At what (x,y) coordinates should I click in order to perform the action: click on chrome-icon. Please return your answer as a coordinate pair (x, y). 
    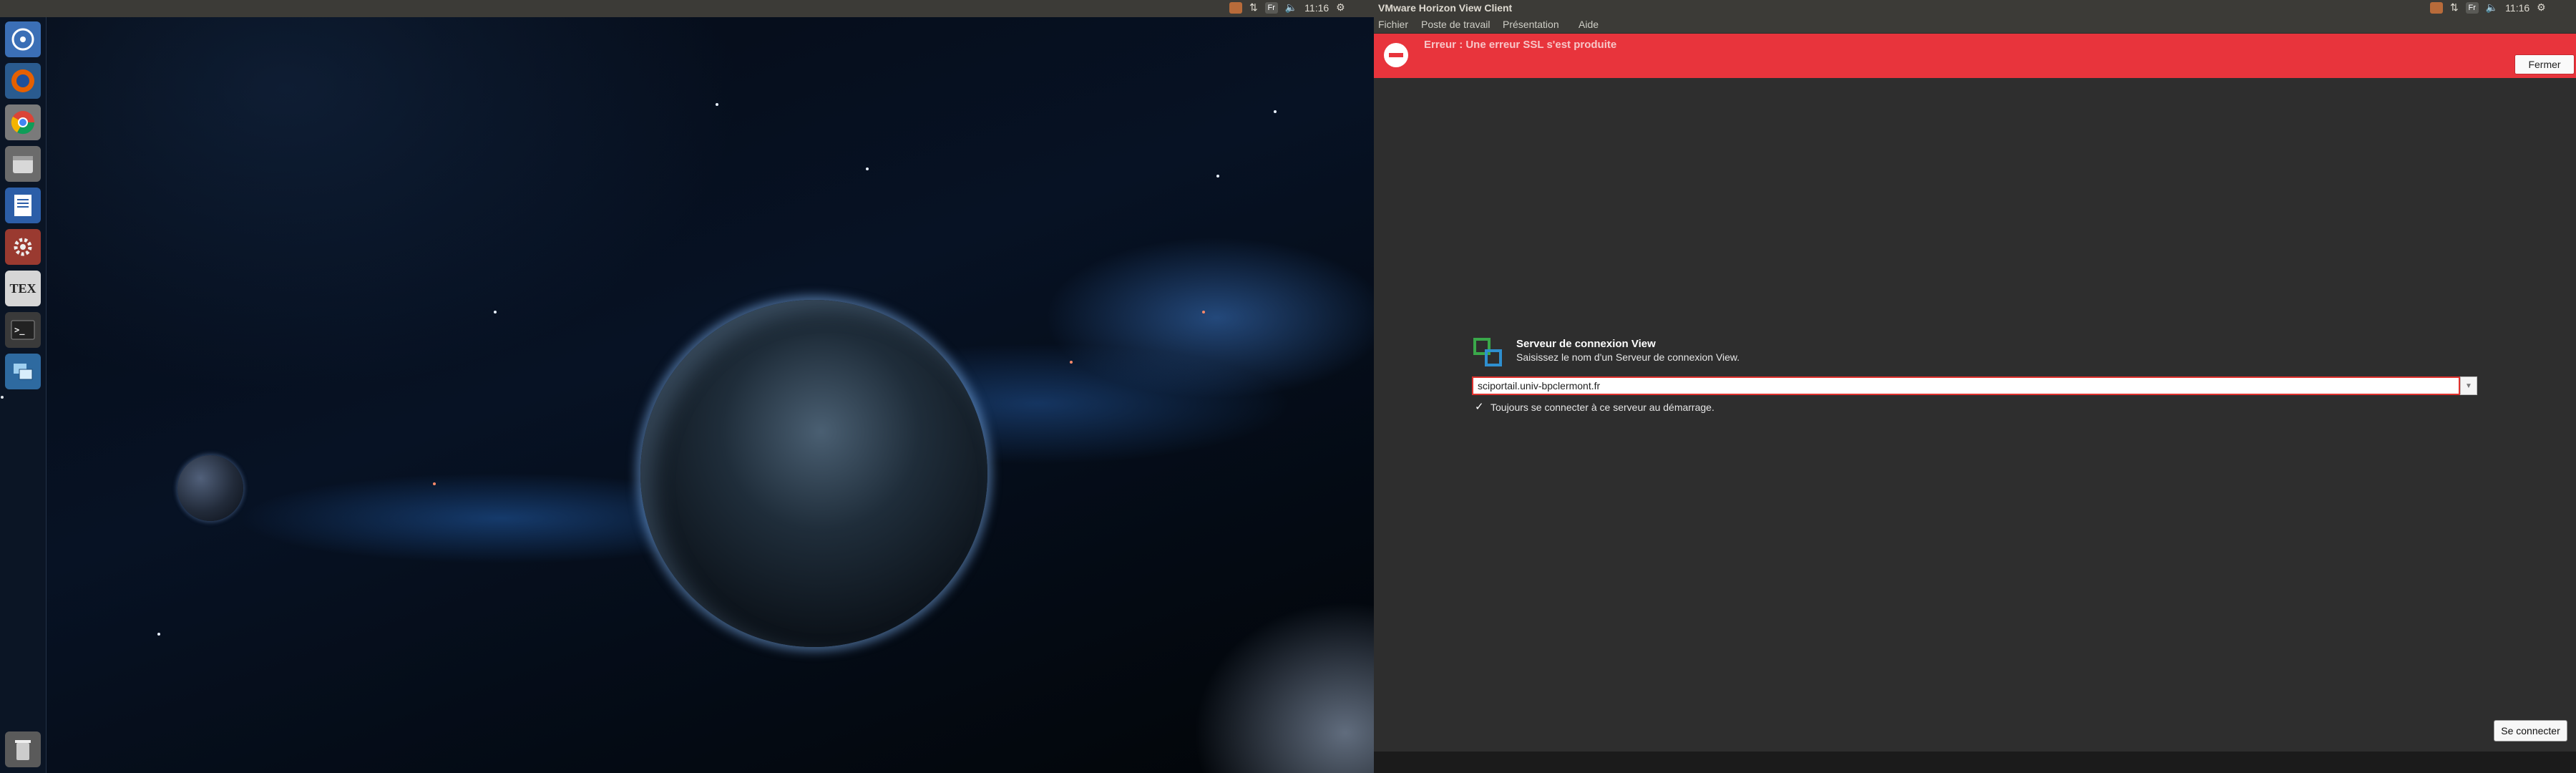
    Looking at the image, I should click on (23, 123).